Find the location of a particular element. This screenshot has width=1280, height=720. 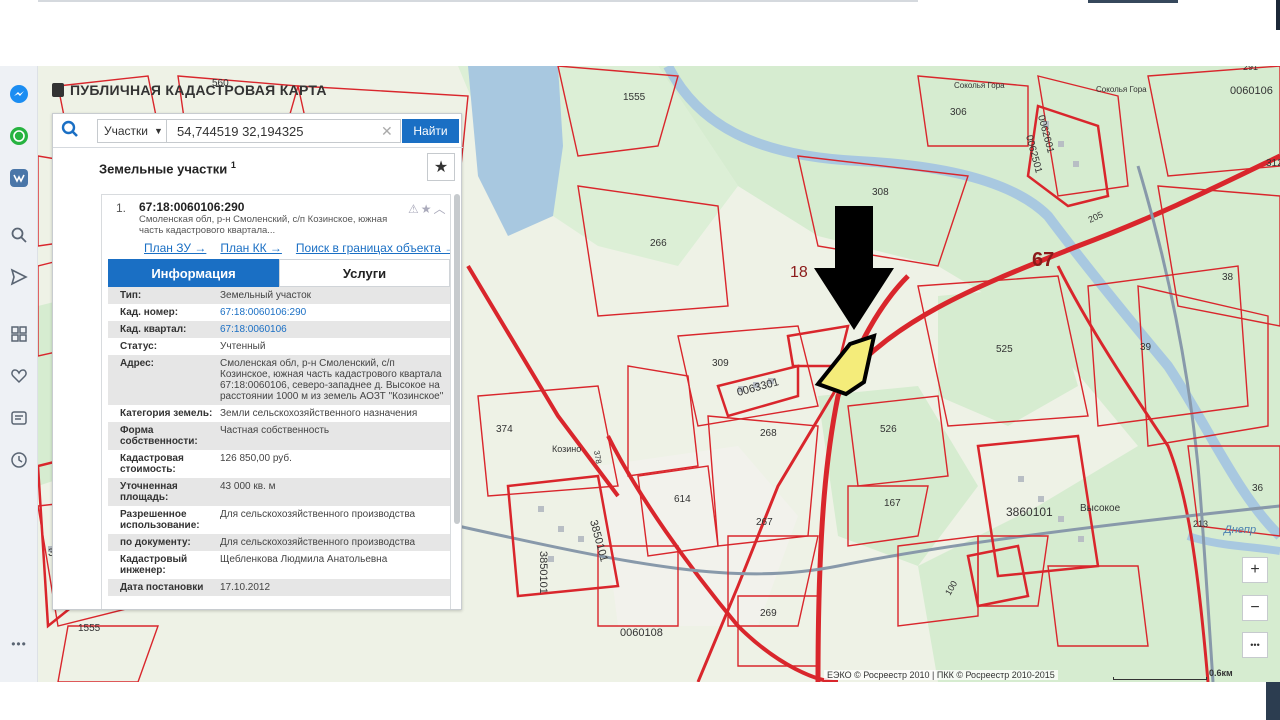

attr-key: Адрес: is located at coordinates (137, 363).